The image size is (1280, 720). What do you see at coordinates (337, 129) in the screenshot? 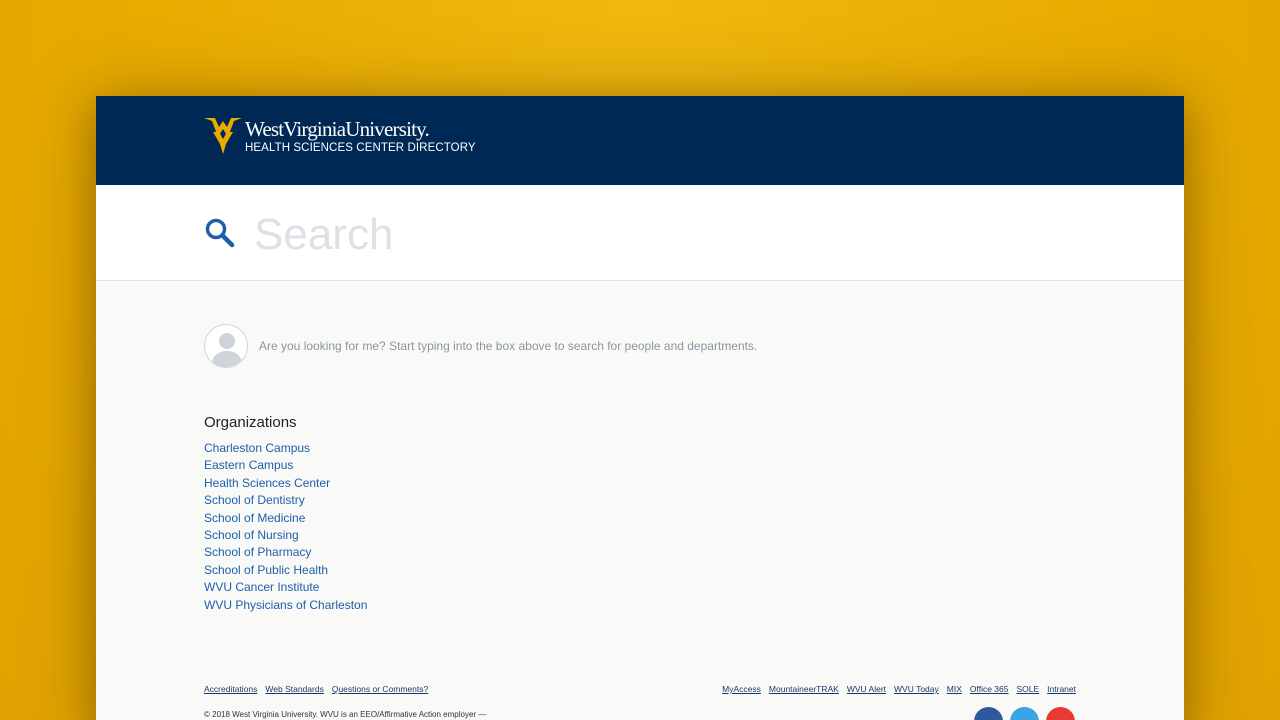
I see `logo-university-name: WestVirginiaUniversity.` at bounding box center [337, 129].